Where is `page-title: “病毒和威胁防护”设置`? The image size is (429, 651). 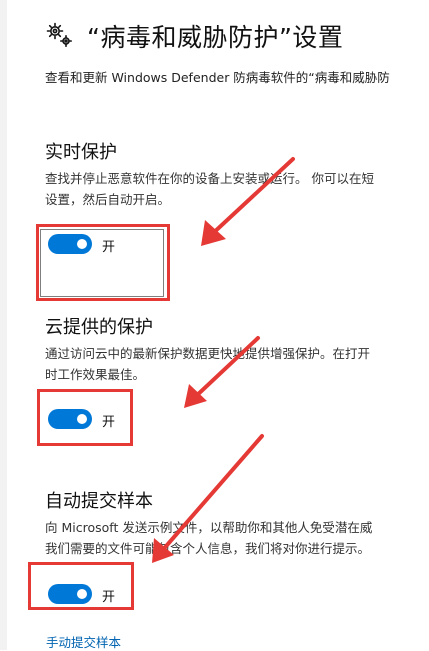 page-title: “病毒和威胁防护”设置 is located at coordinates (215, 37).